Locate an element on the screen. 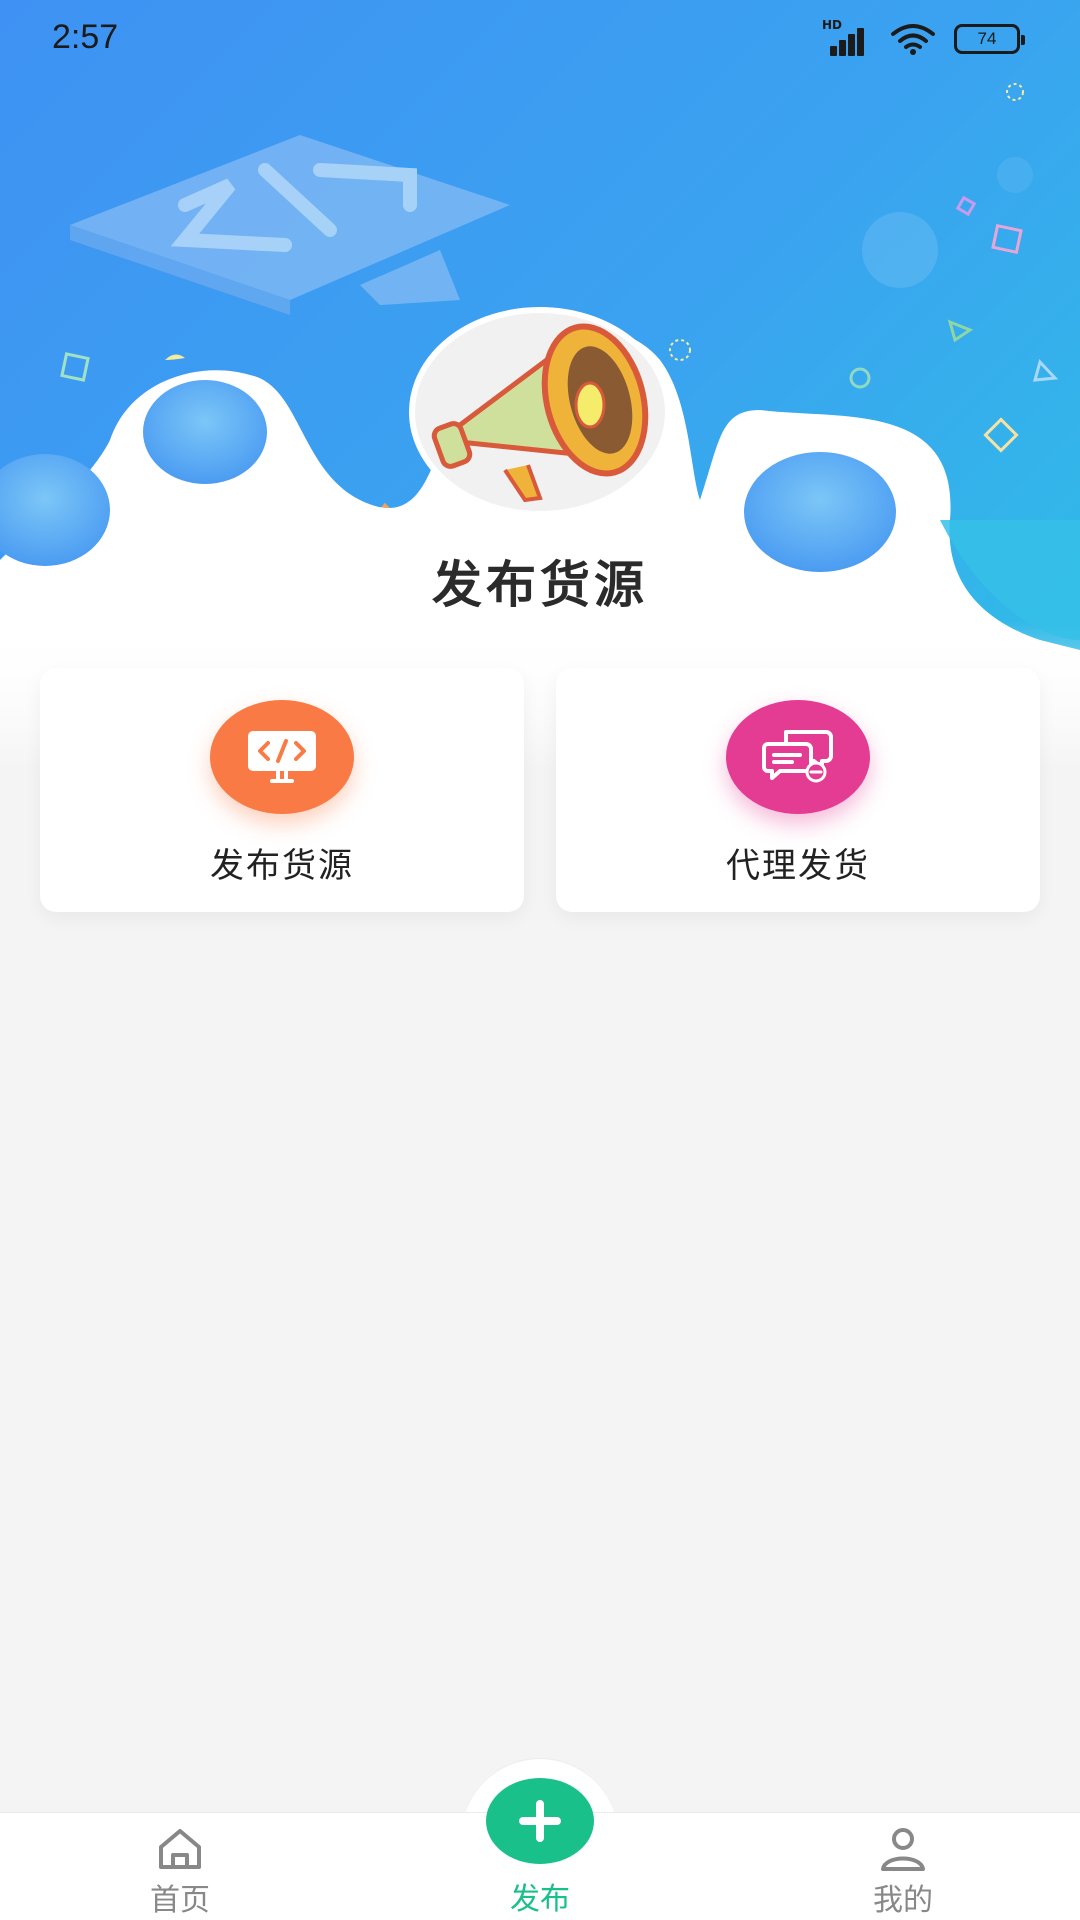 The height and width of the screenshot is (1920, 1080). status-time: 2:57 is located at coordinates (85, 37).